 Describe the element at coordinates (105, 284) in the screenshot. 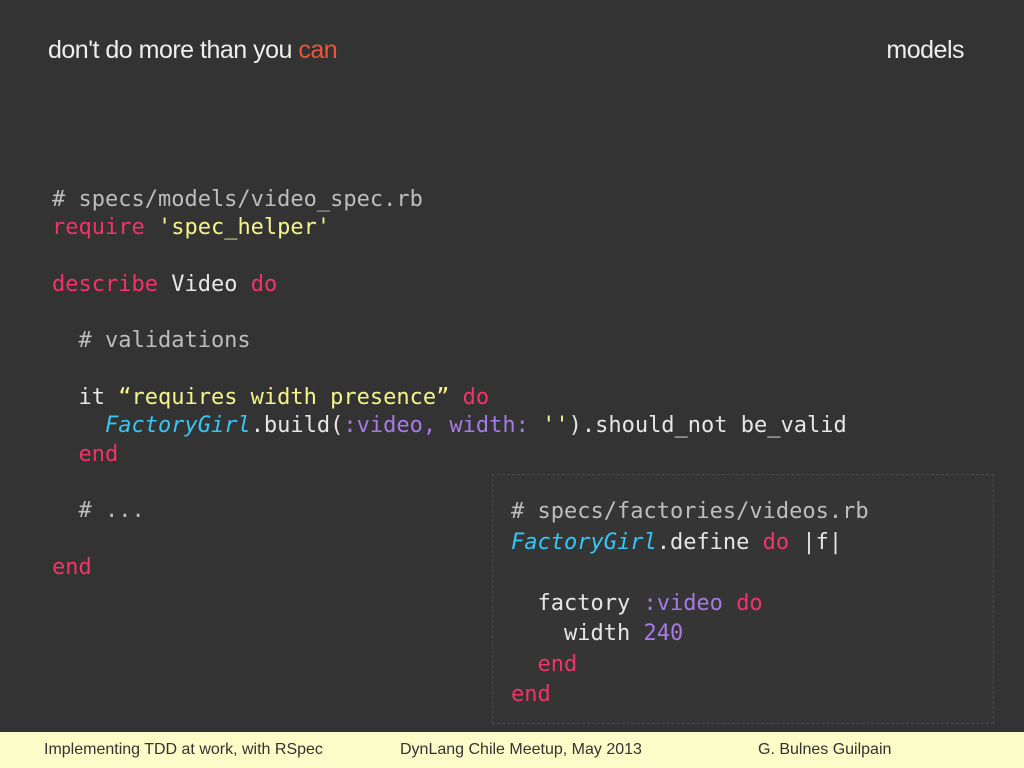

I see `code-keyword: describe` at that location.